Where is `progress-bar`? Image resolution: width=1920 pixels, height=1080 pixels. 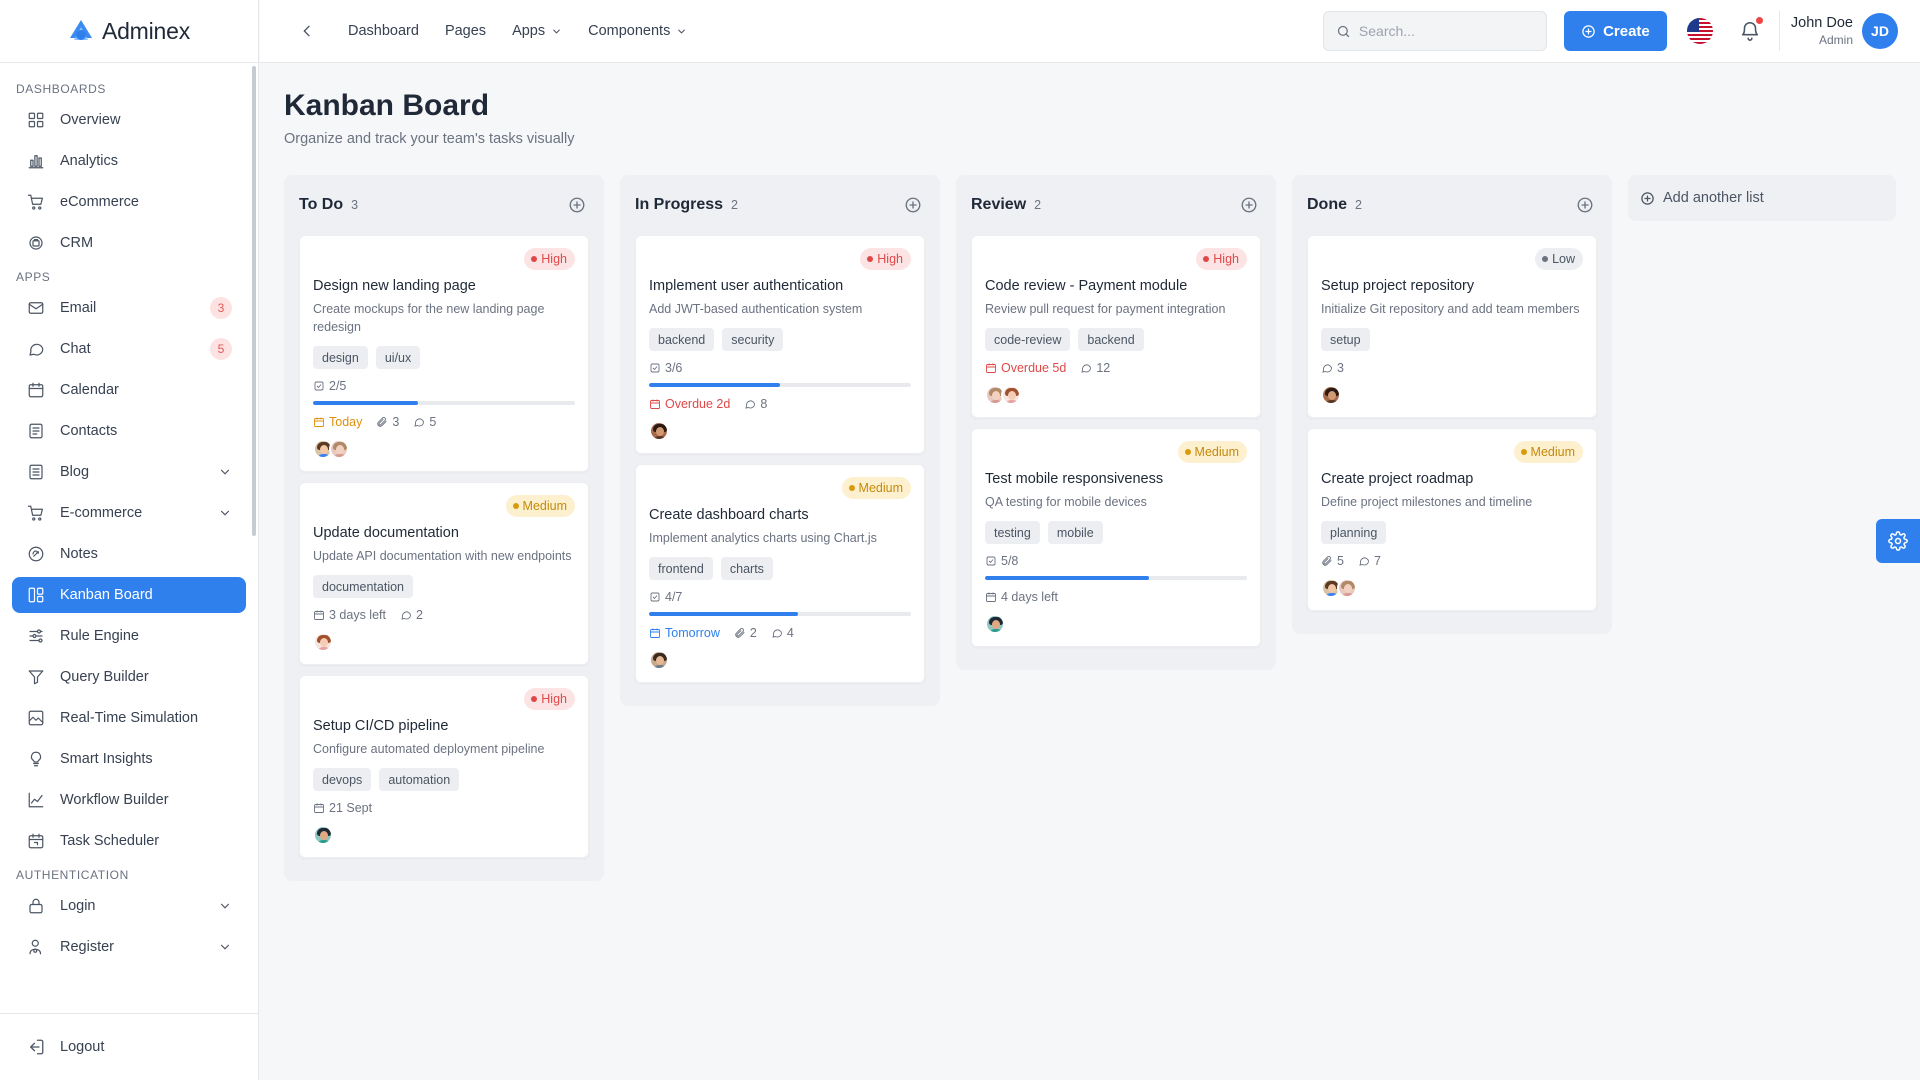
progress-bar is located at coordinates (1116, 578).